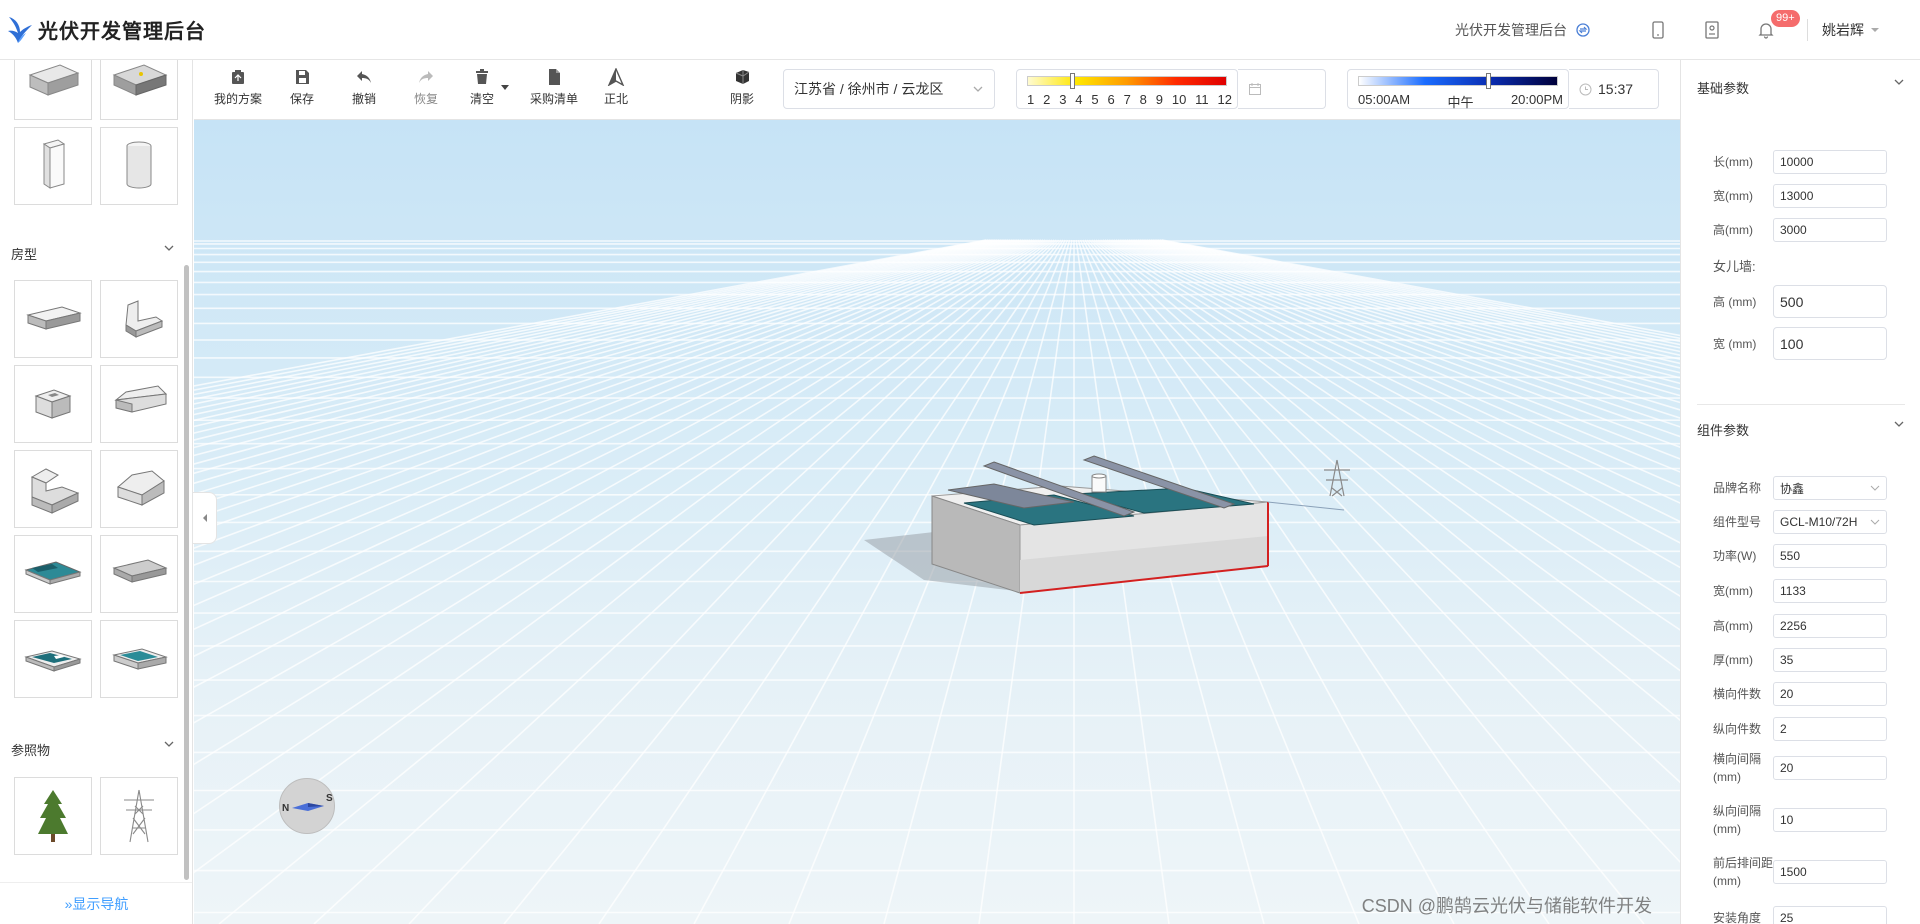  I want to click on parapet-height-input: 500, so click(1830, 301).